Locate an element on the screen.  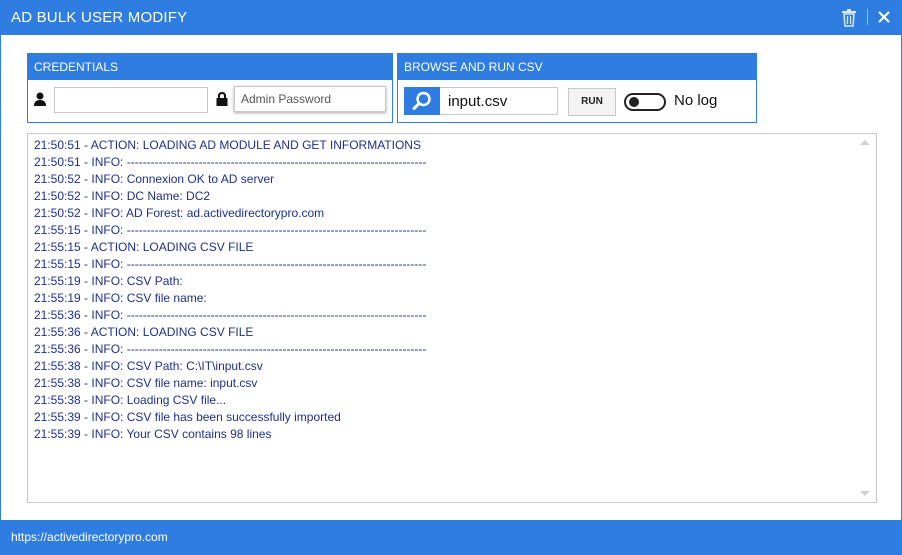
title-separator is located at coordinates (867, 17).